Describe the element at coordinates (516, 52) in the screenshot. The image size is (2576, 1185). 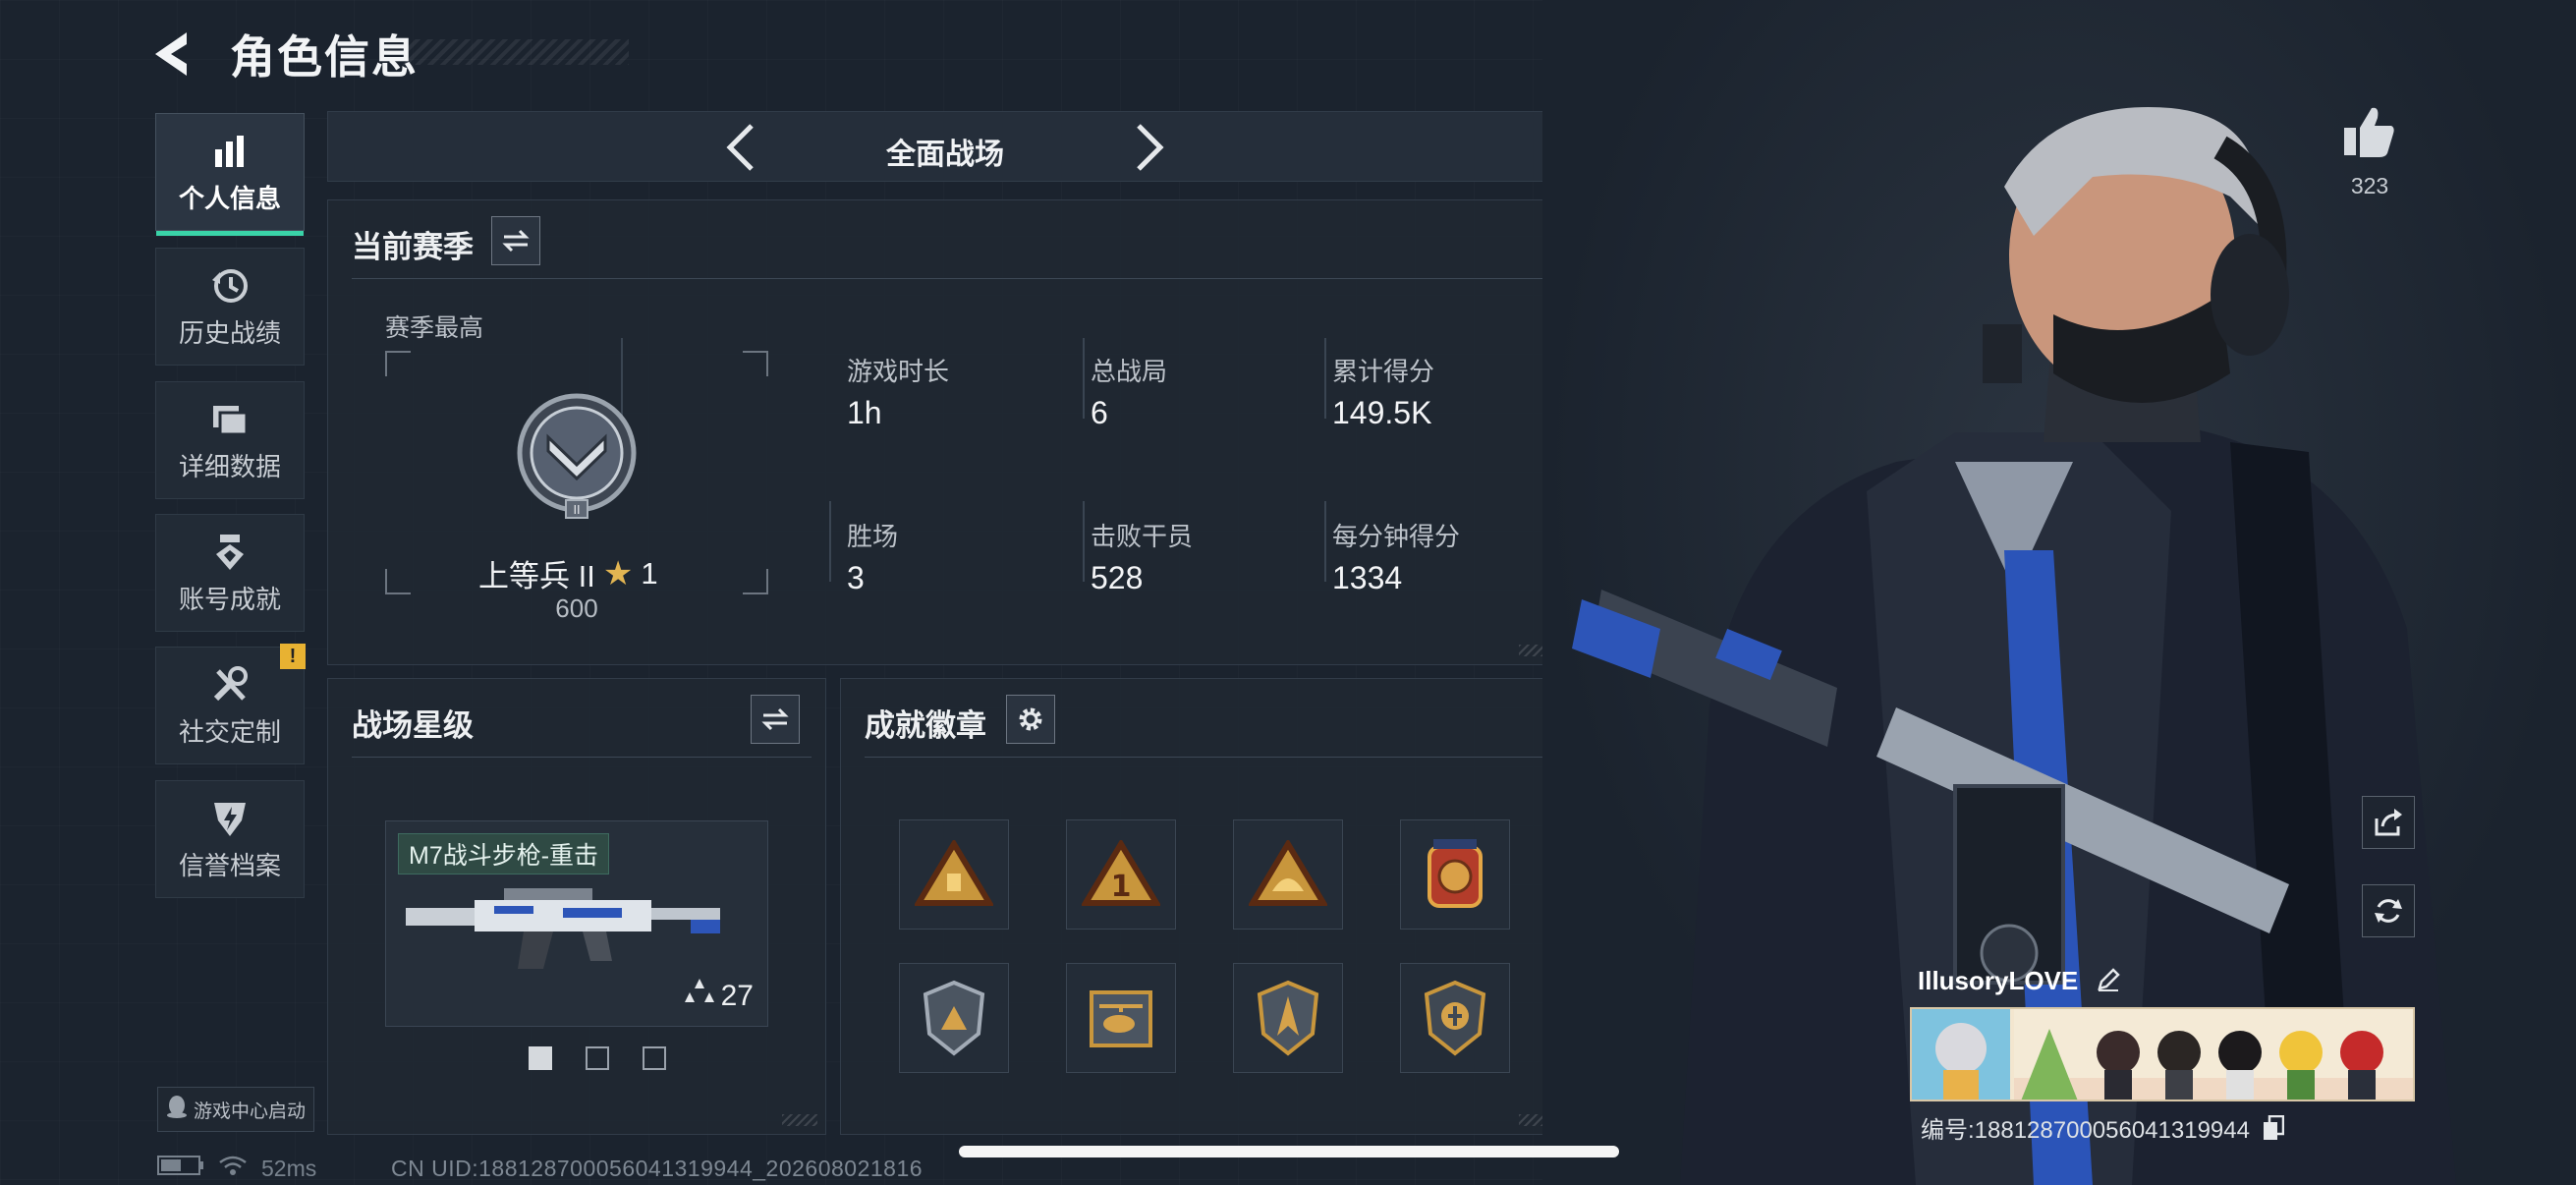
I see `title-decoration` at that location.